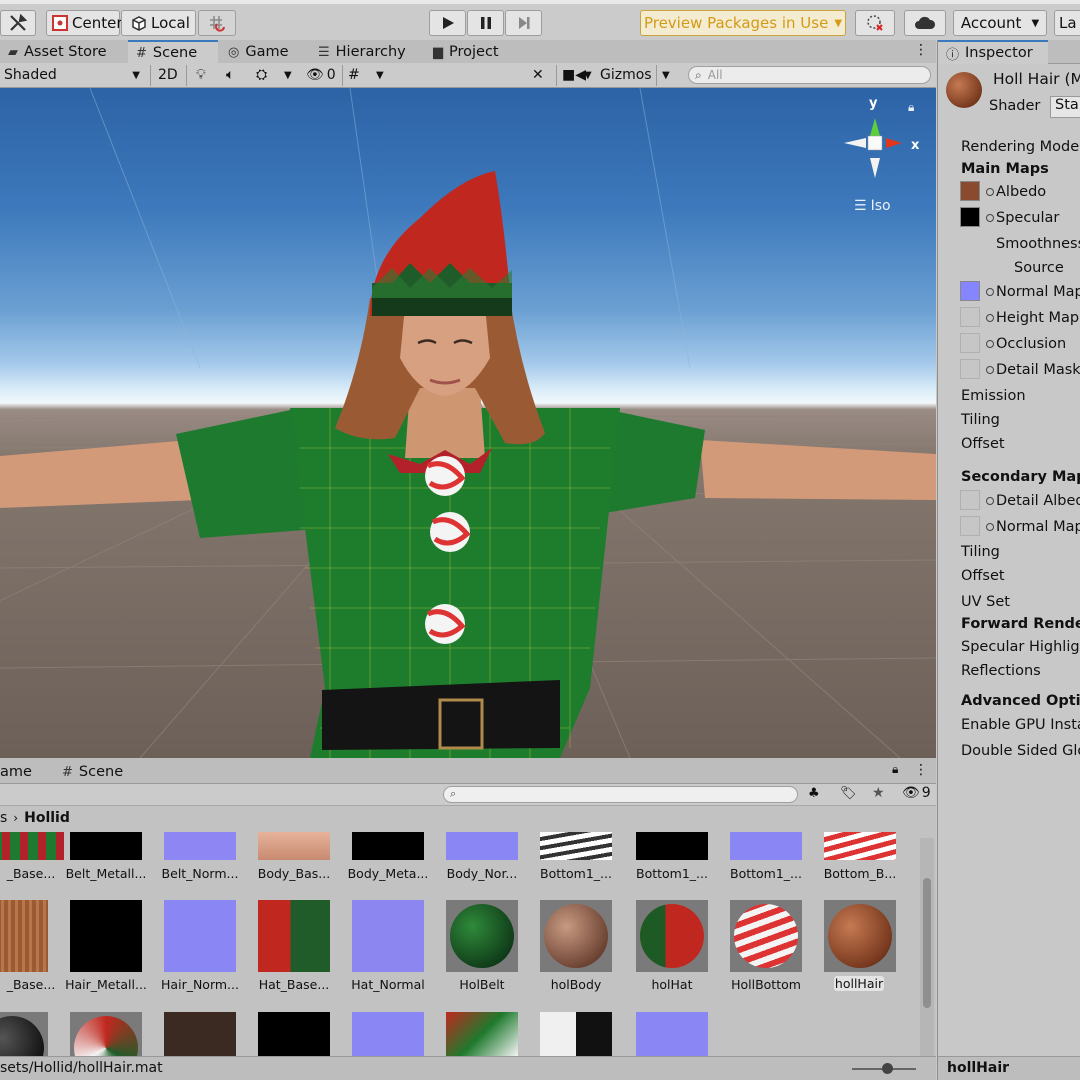  What do you see at coordinates (878, 793) in the screenshot?
I see `favorite-star-icon: ★` at bounding box center [878, 793].